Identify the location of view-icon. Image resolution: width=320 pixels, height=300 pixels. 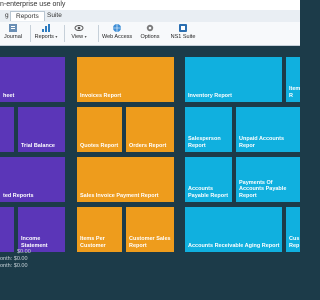
(79, 28).